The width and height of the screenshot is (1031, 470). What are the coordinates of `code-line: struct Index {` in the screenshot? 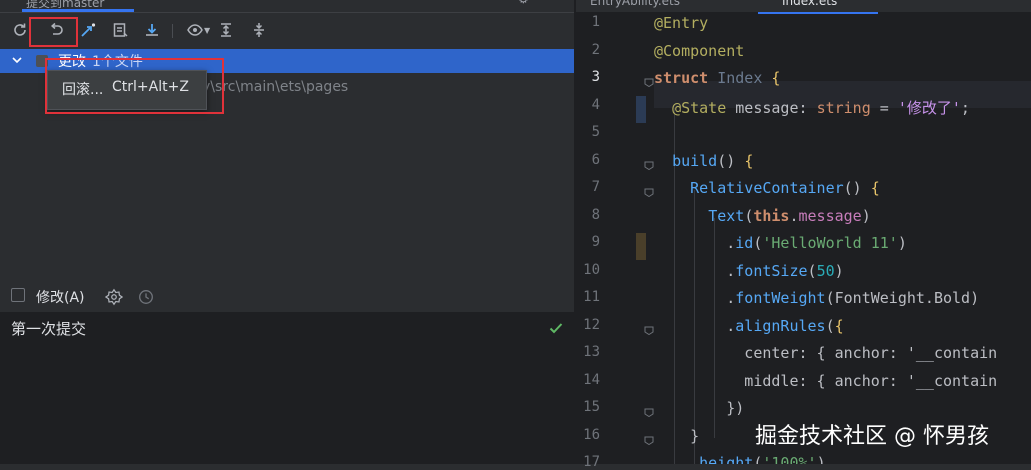 It's located at (717, 82).